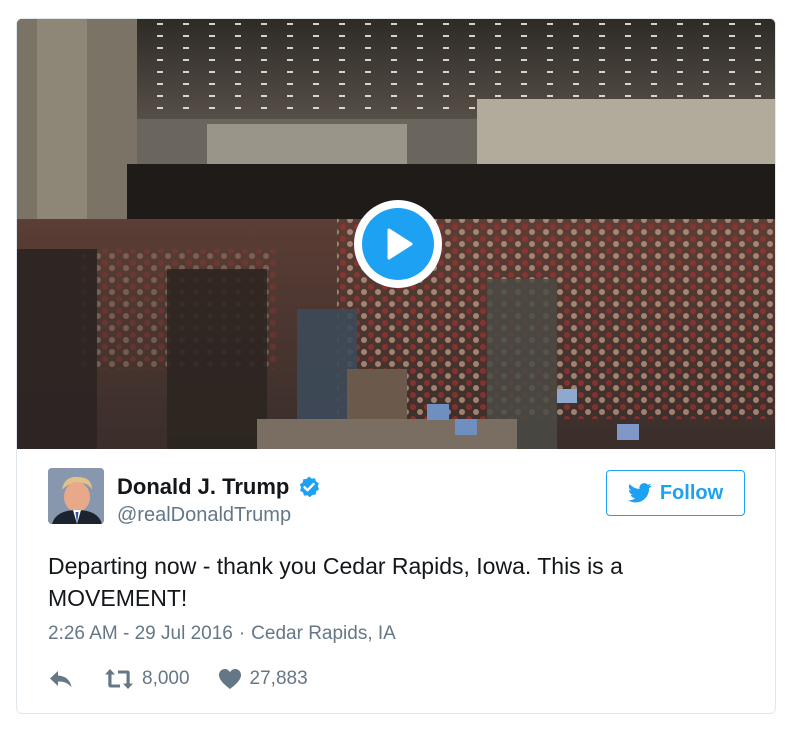  Describe the element at coordinates (639, 493) in the screenshot. I see `twitter-bird-icon` at that location.